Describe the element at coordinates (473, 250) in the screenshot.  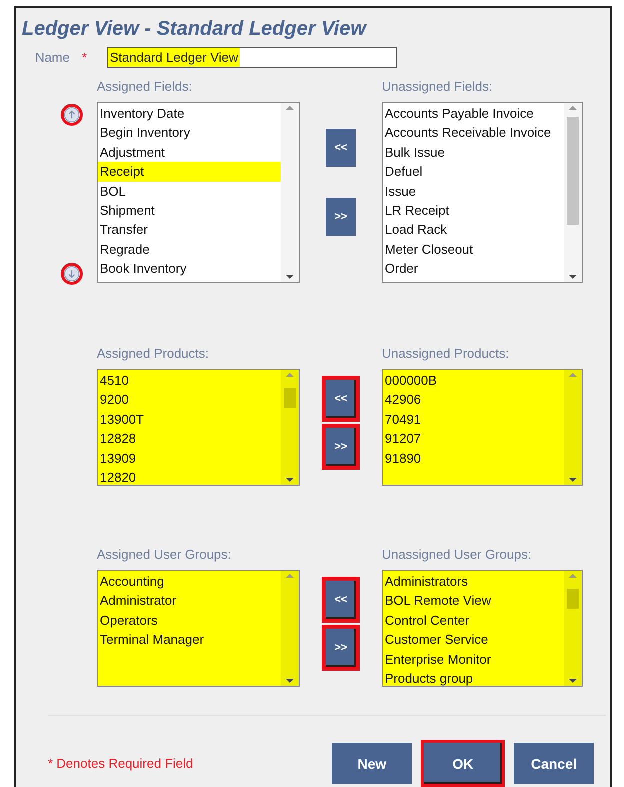
I see `list-item: Meter Closeout` at that location.